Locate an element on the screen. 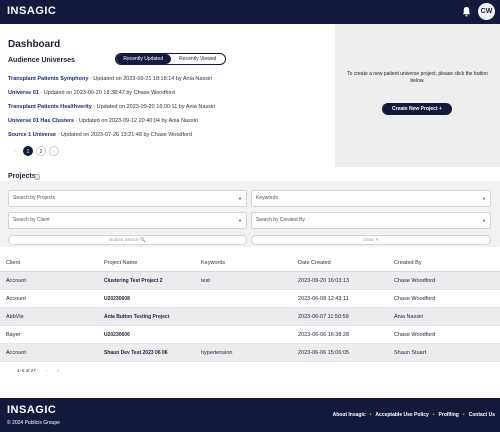 The height and width of the screenshot is (432, 500). cell-date-created: 2023-06-06 15:06:05 is located at coordinates (324, 353).